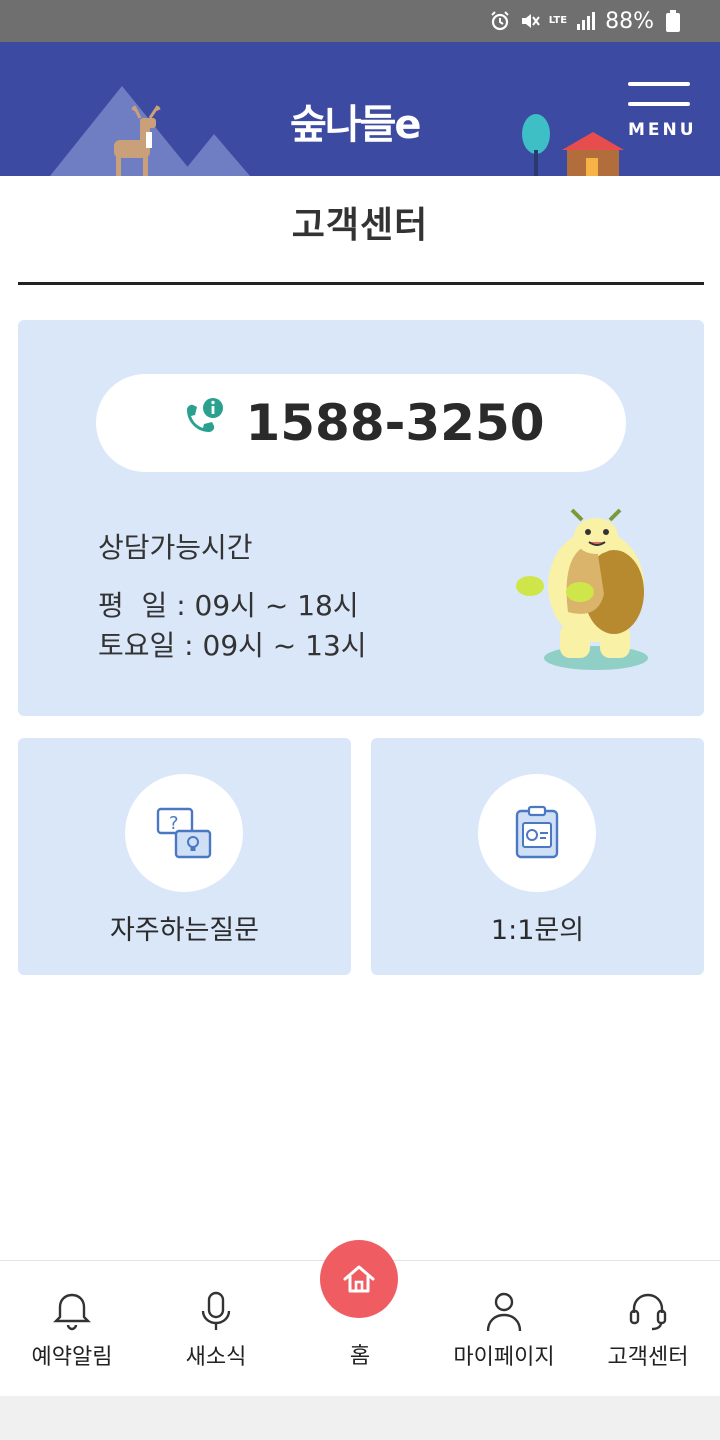 The width and height of the screenshot is (720, 1440). Describe the element at coordinates (361, 283) in the screenshot. I see `title-divider` at that location.